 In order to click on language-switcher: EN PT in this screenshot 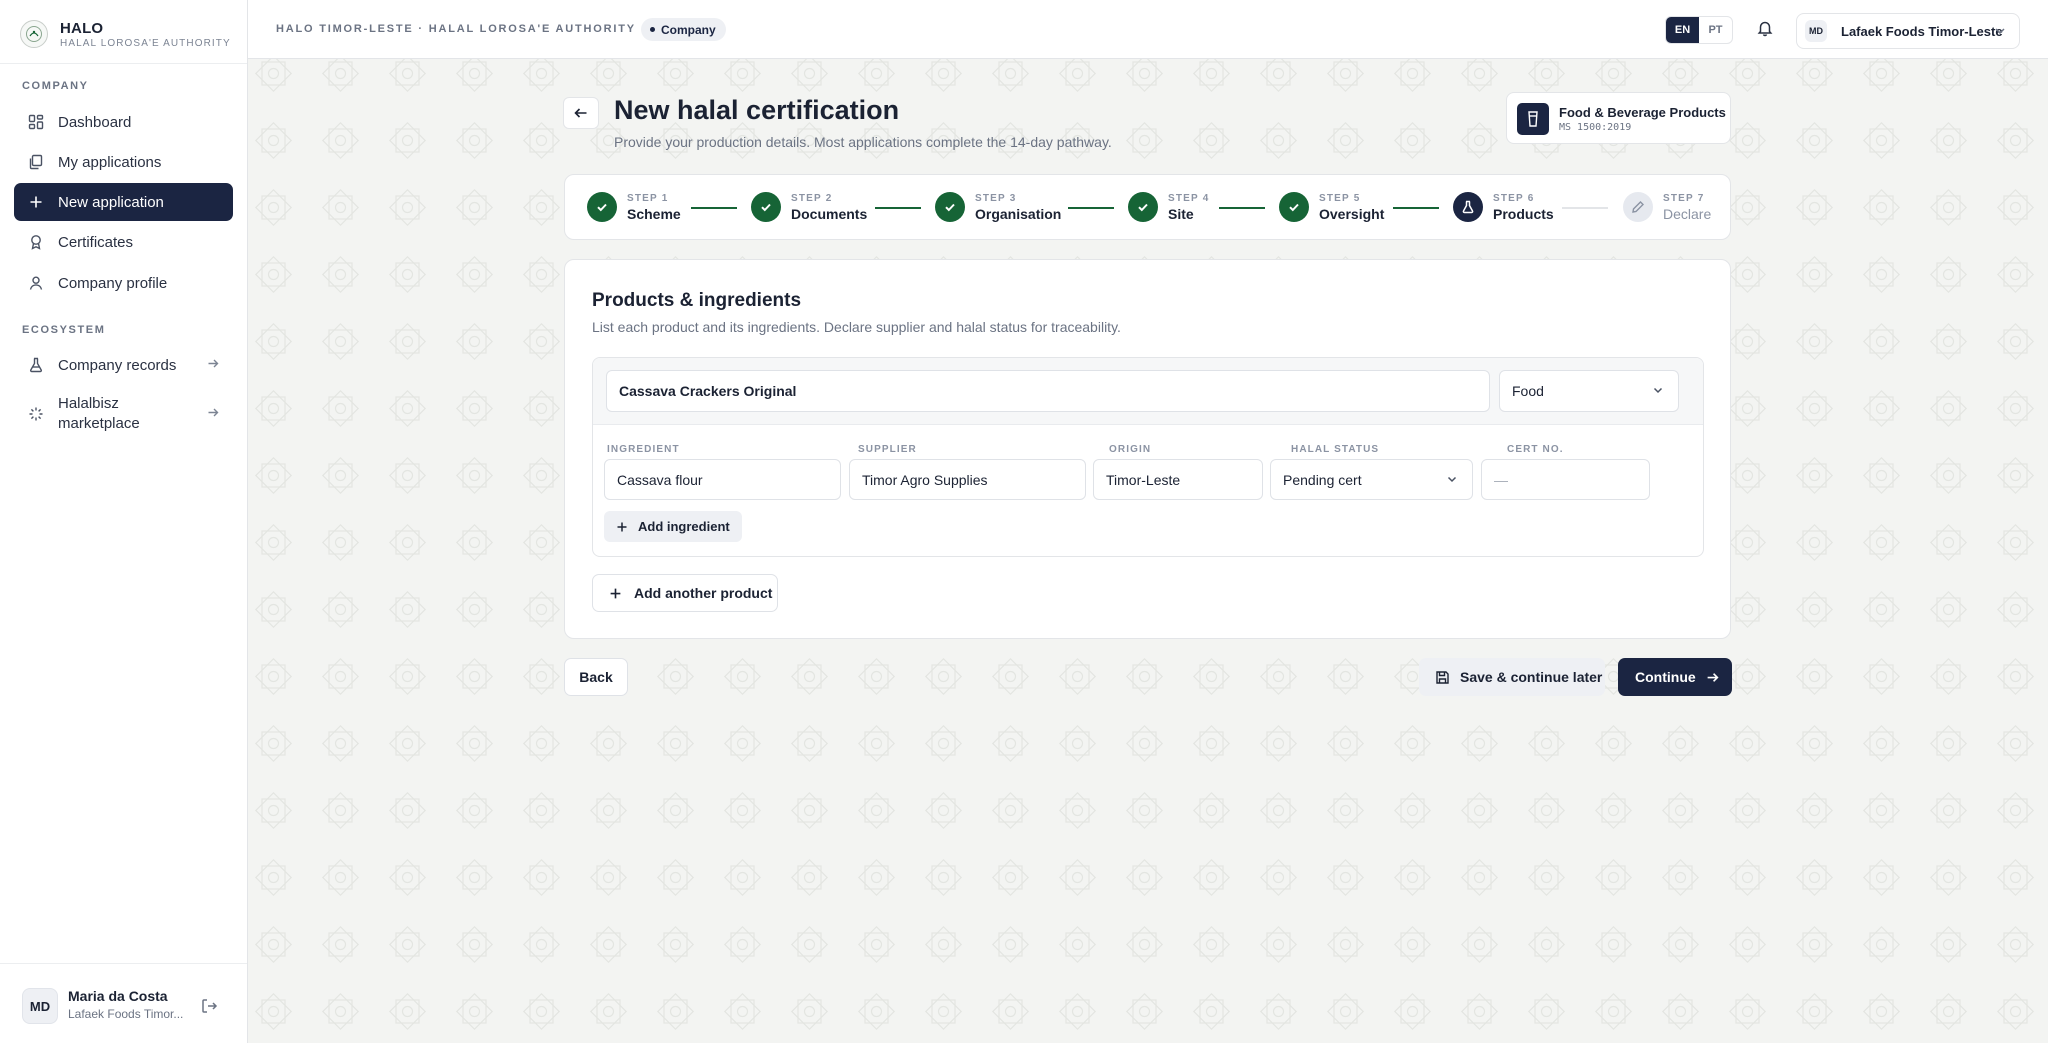, I will do `click(1699, 30)`.